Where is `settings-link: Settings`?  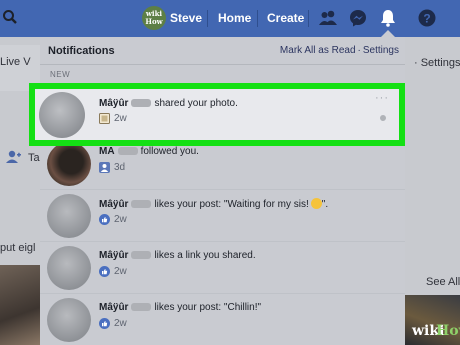 settings-link: Settings is located at coordinates (381, 50).